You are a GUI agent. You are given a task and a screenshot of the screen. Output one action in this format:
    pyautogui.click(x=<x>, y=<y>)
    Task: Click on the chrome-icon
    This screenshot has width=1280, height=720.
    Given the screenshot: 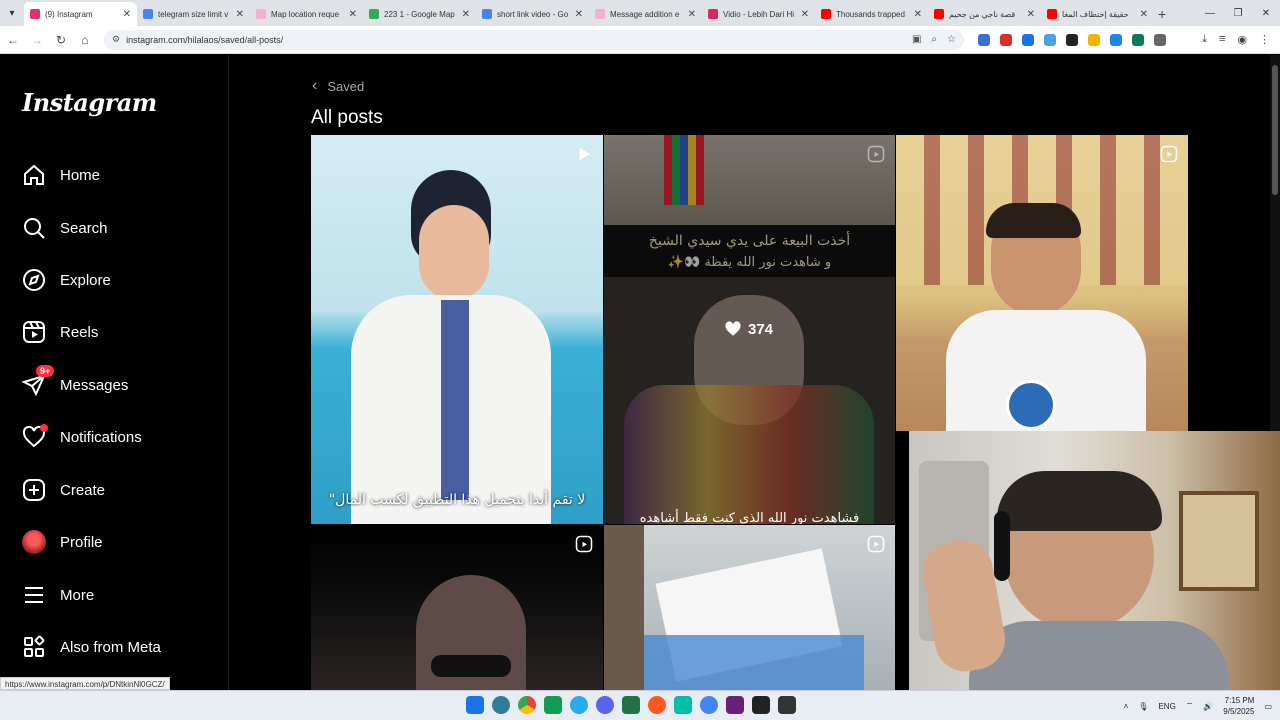 What is the action you would take?
    pyautogui.click(x=527, y=705)
    